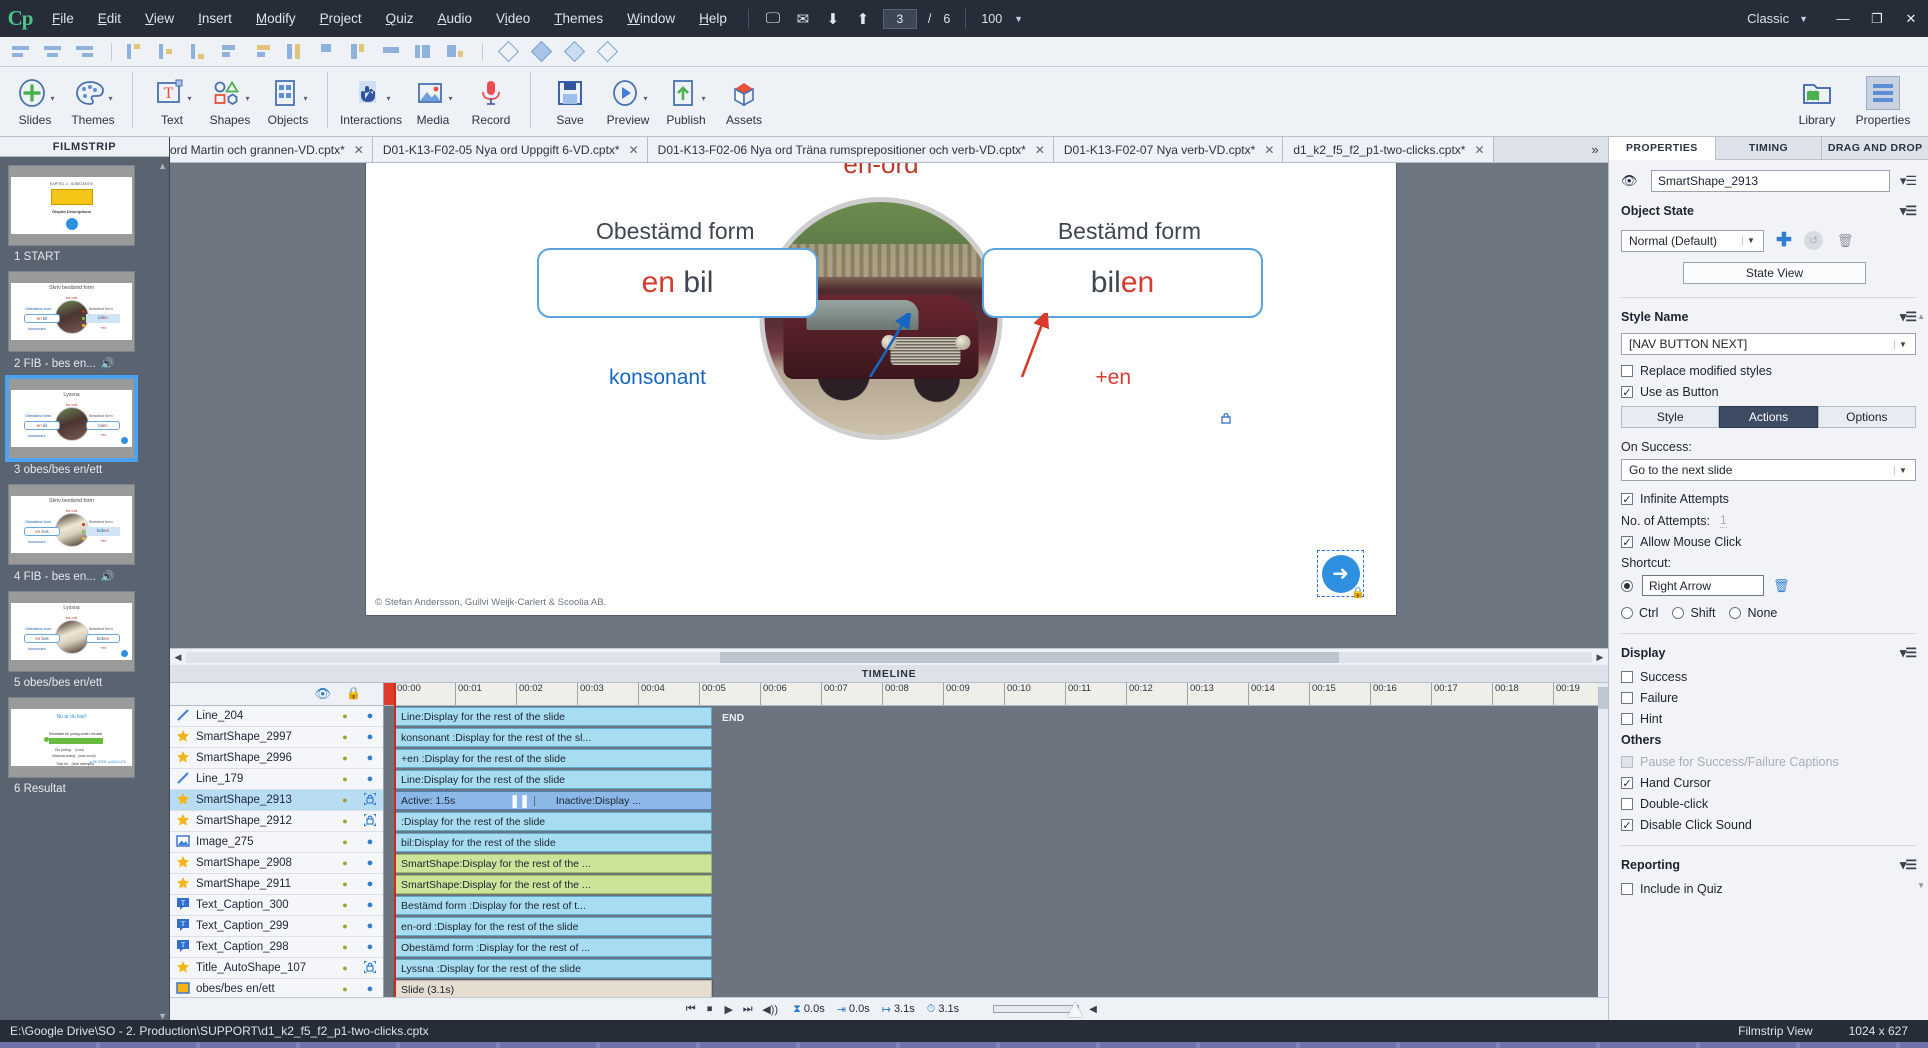  Describe the element at coordinates (345, 779) in the screenshot. I see `timeline-visibility-toggle-3: ●` at that location.